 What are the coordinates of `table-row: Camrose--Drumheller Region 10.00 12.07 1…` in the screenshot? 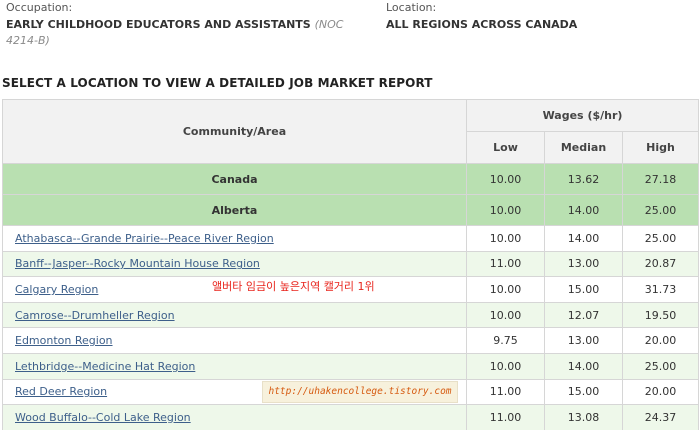 It's located at (350, 315).